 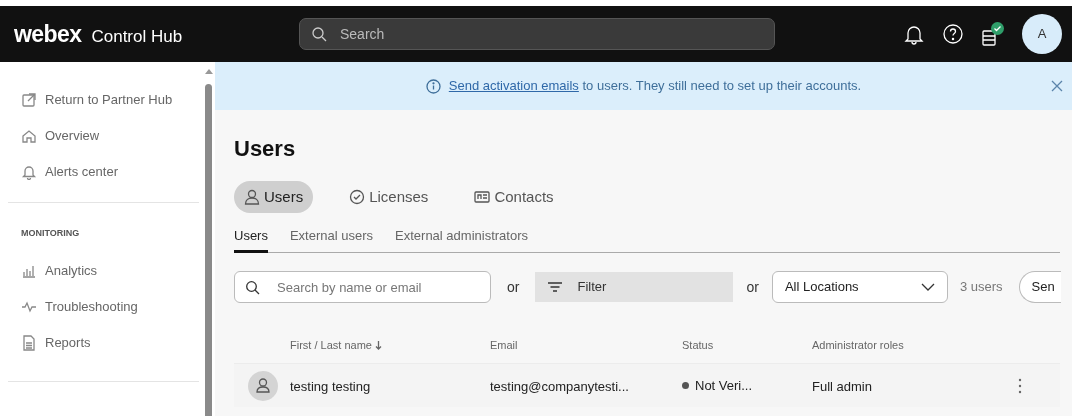 What do you see at coordinates (357, 197) in the screenshot?
I see `badge-check-icon` at bounding box center [357, 197].